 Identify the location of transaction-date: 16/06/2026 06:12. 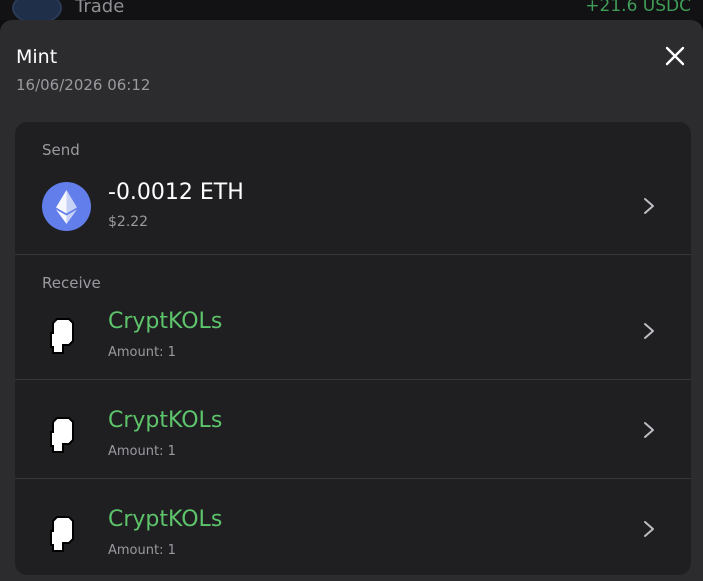
(83, 85).